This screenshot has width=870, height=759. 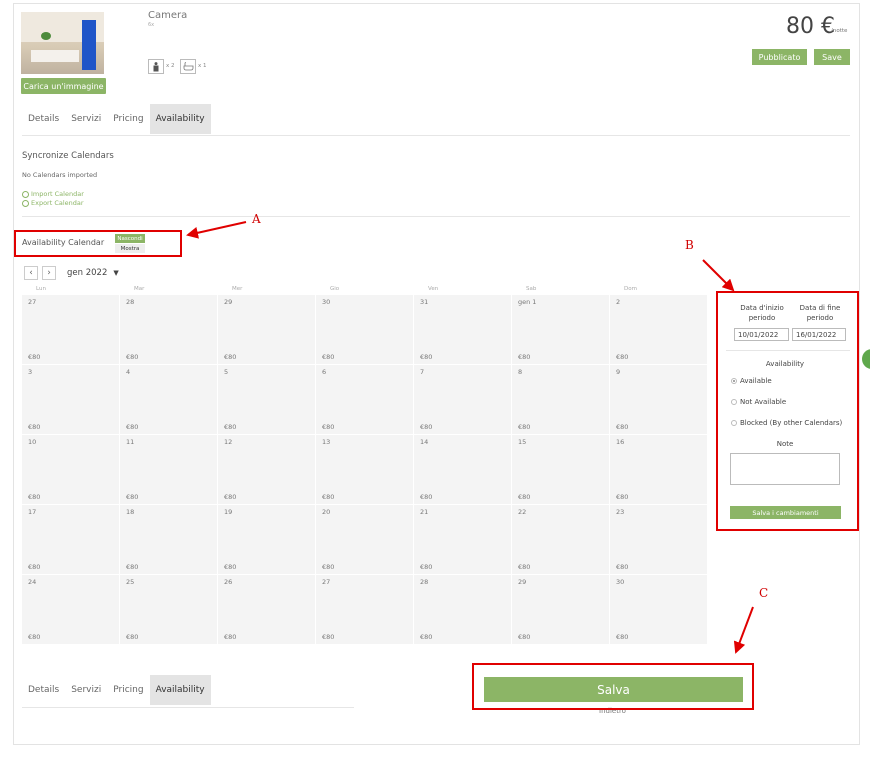 What do you see at coordinates (256, 219) in the screenshot?
I see `annotation-label-a: A` at bounding box center [256, 219].